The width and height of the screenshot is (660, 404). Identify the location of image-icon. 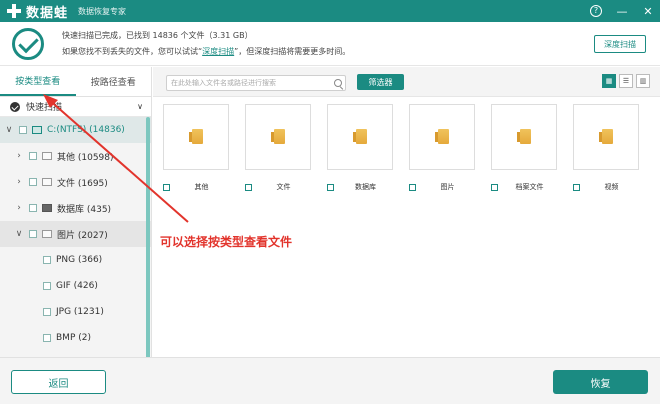
(47, 234).